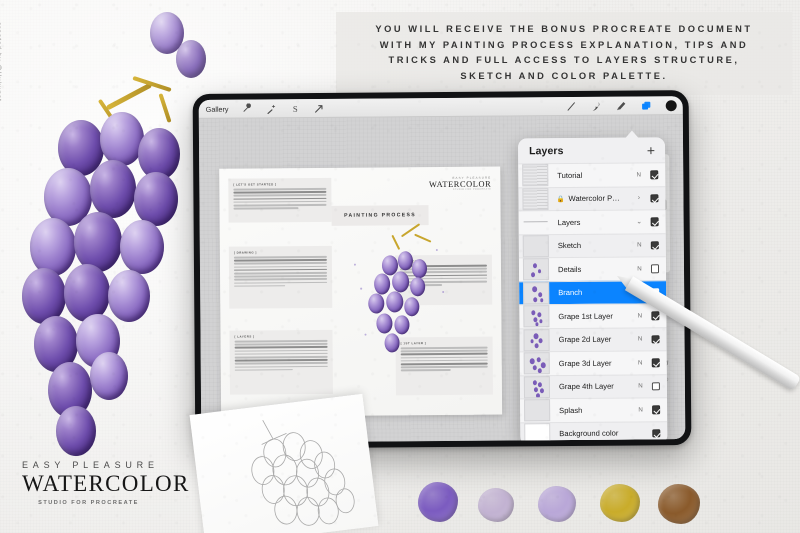 This screenshot has height=533, width=800. I want to click on smudge-icon, so click(596, 105).